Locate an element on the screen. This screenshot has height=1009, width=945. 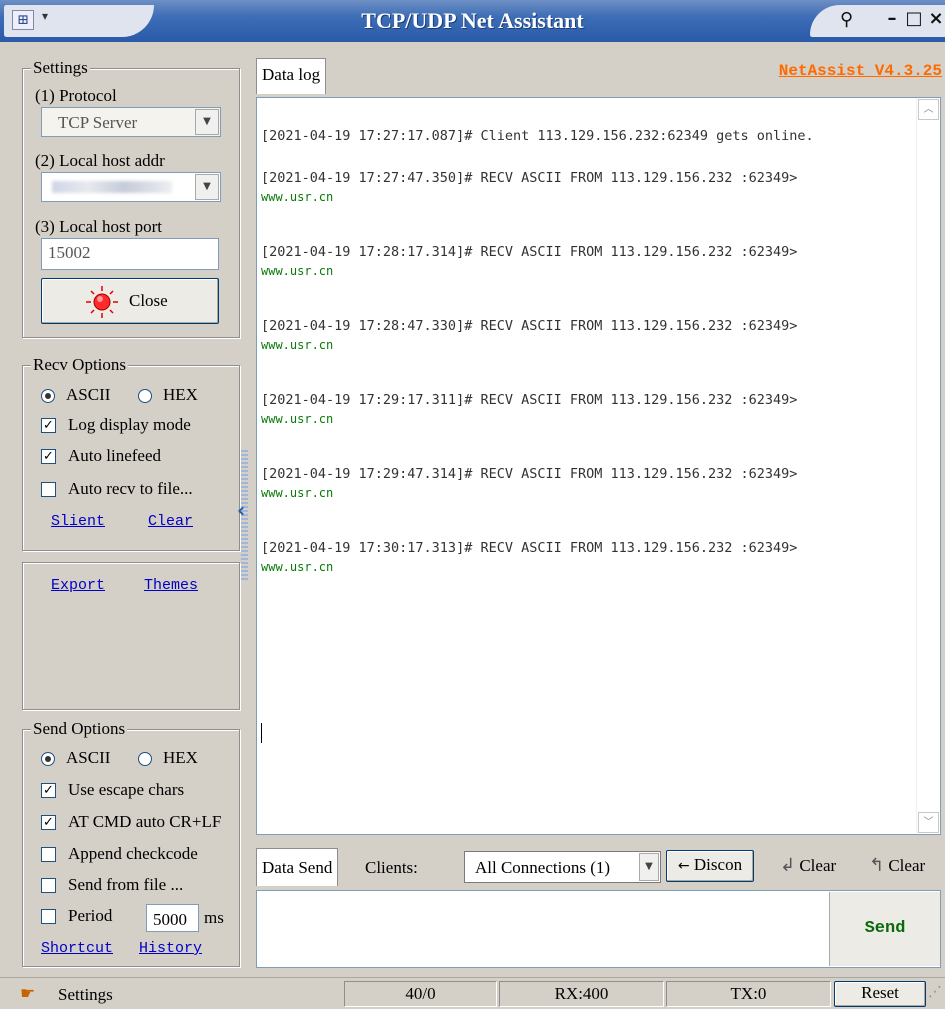
minimize-button: – is located at coordinates (892, 20).